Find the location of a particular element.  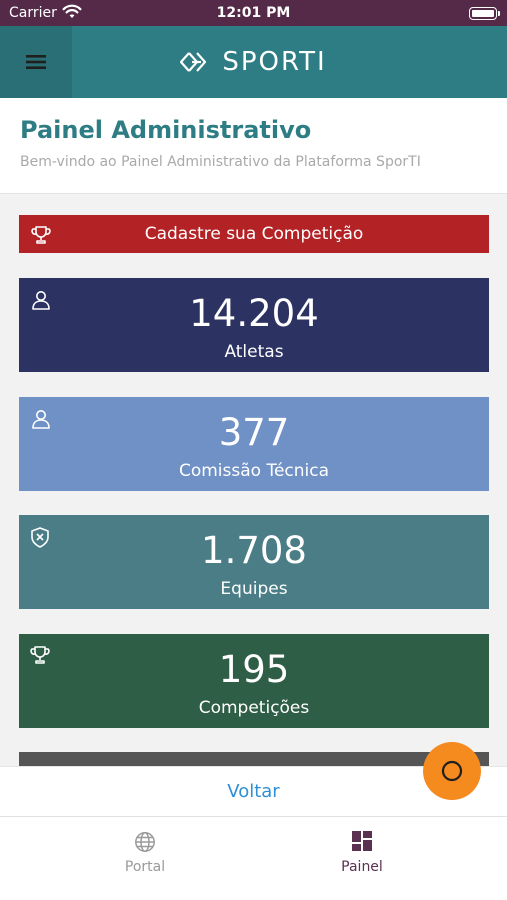

card-label: Equipes is located at coordinates (254, 589).